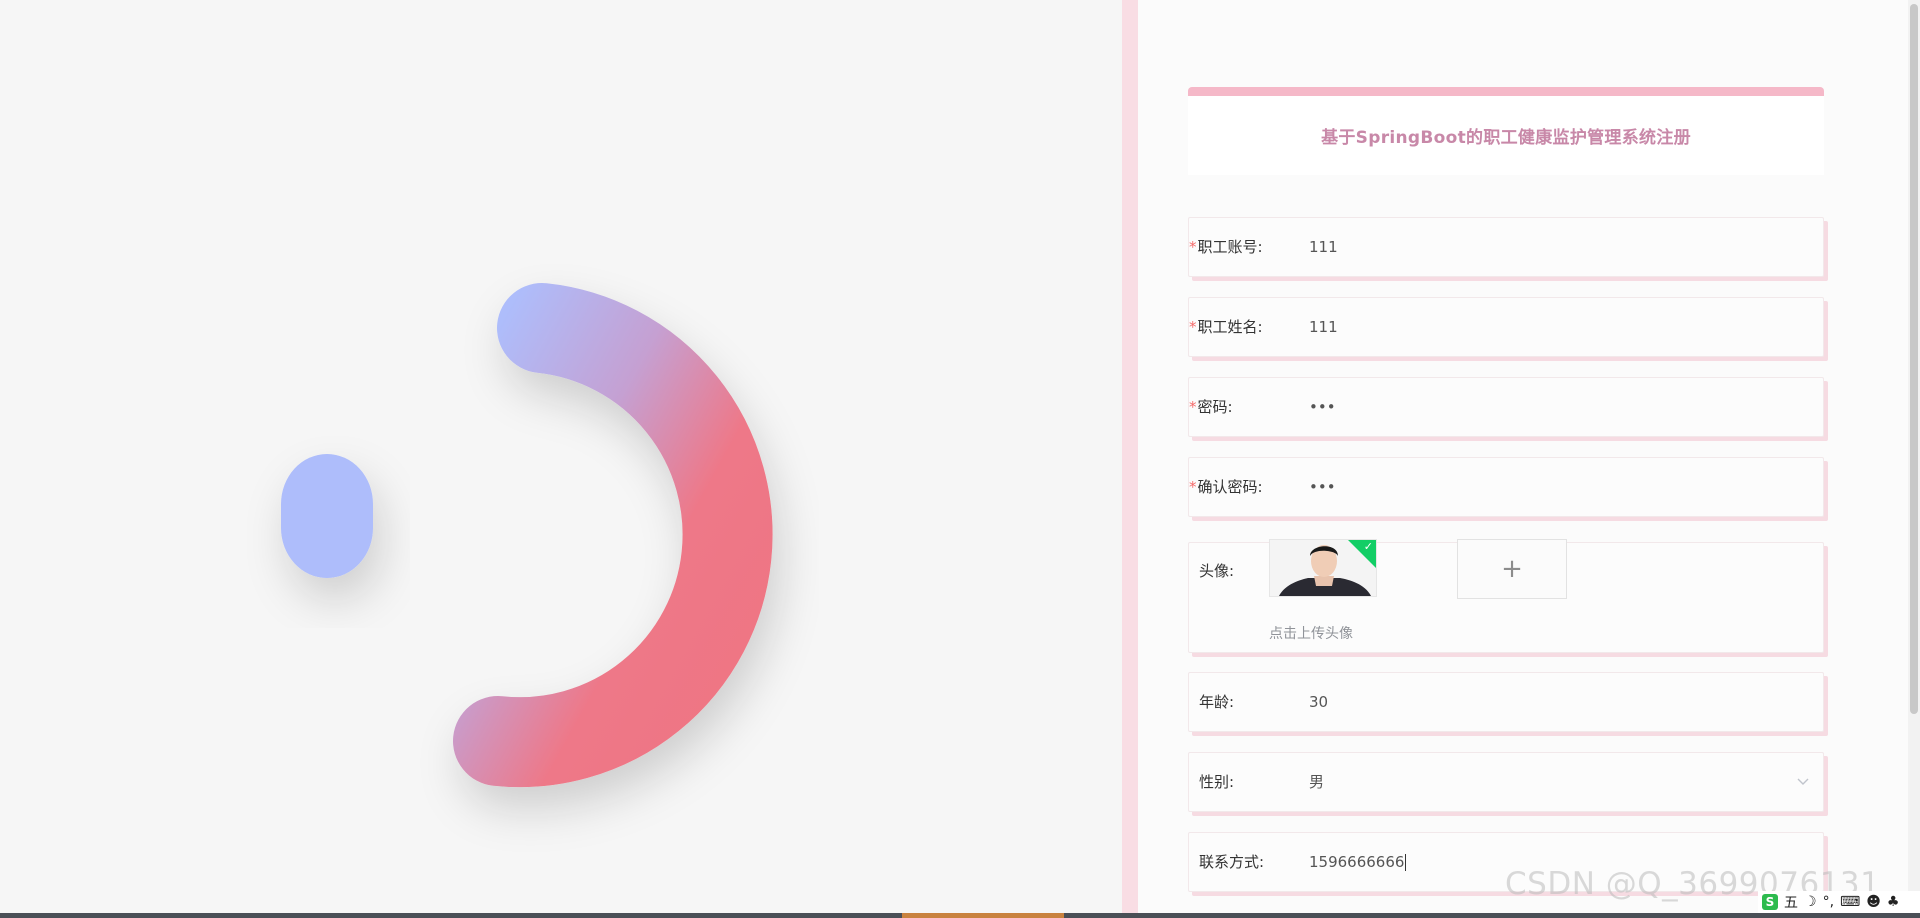 Image resolution: width=1920 pixels, height=918 pixels. What do you see at coordinates (1226, 247) in the screenshot?
I see `account-label: *职工账号:` at bounding box center [1226, 247].